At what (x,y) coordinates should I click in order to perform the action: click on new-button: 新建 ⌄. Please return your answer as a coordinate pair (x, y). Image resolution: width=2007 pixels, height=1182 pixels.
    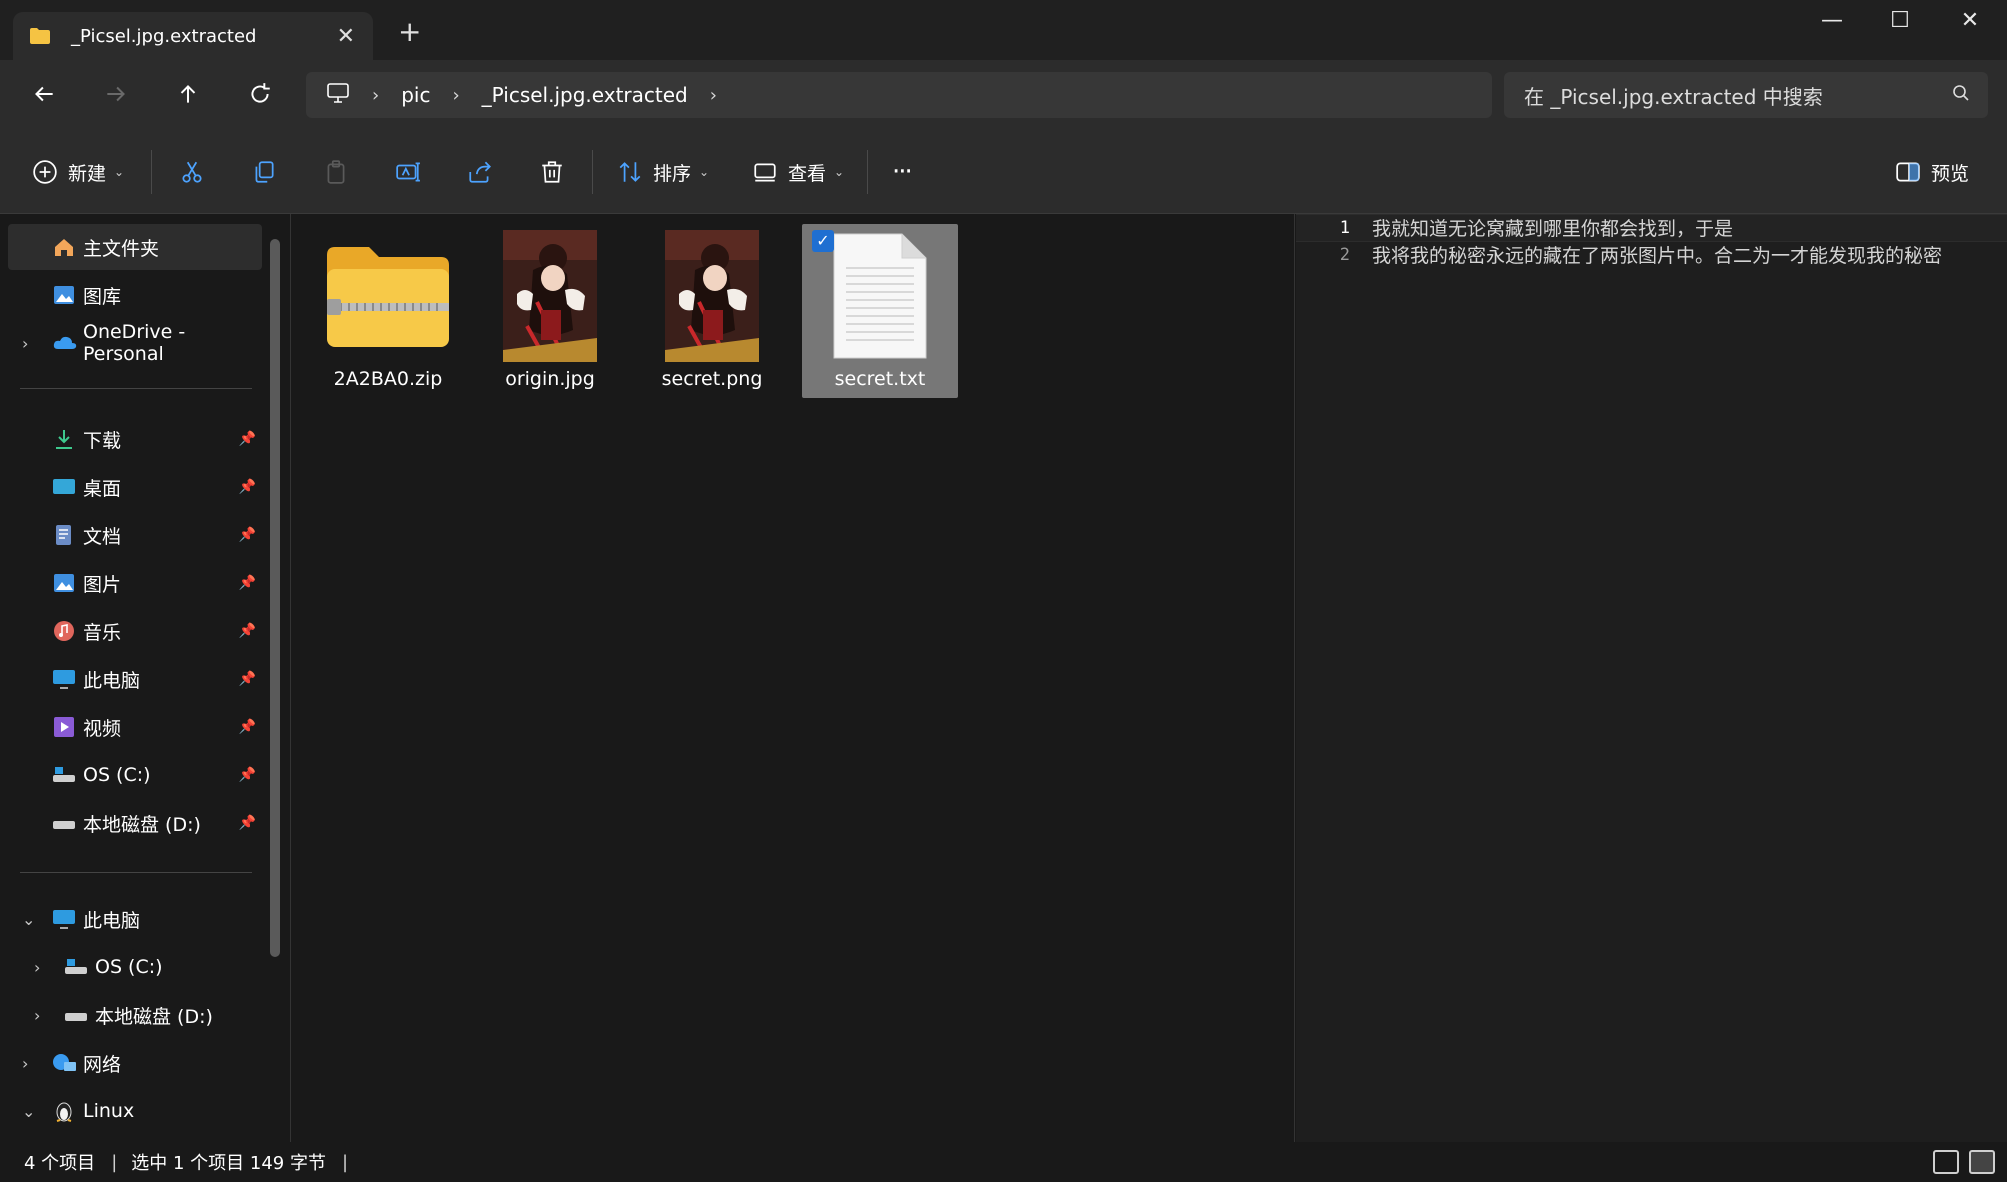
    Looking at the image, I should click on (78, 172).